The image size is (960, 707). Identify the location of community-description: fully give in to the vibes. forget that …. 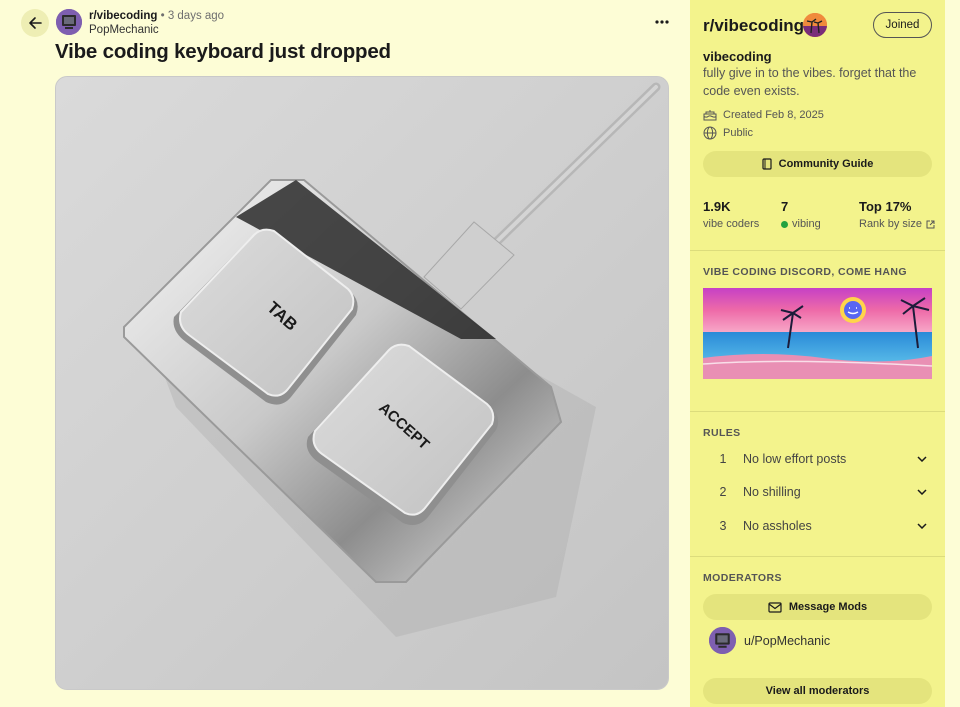
(810, 82).